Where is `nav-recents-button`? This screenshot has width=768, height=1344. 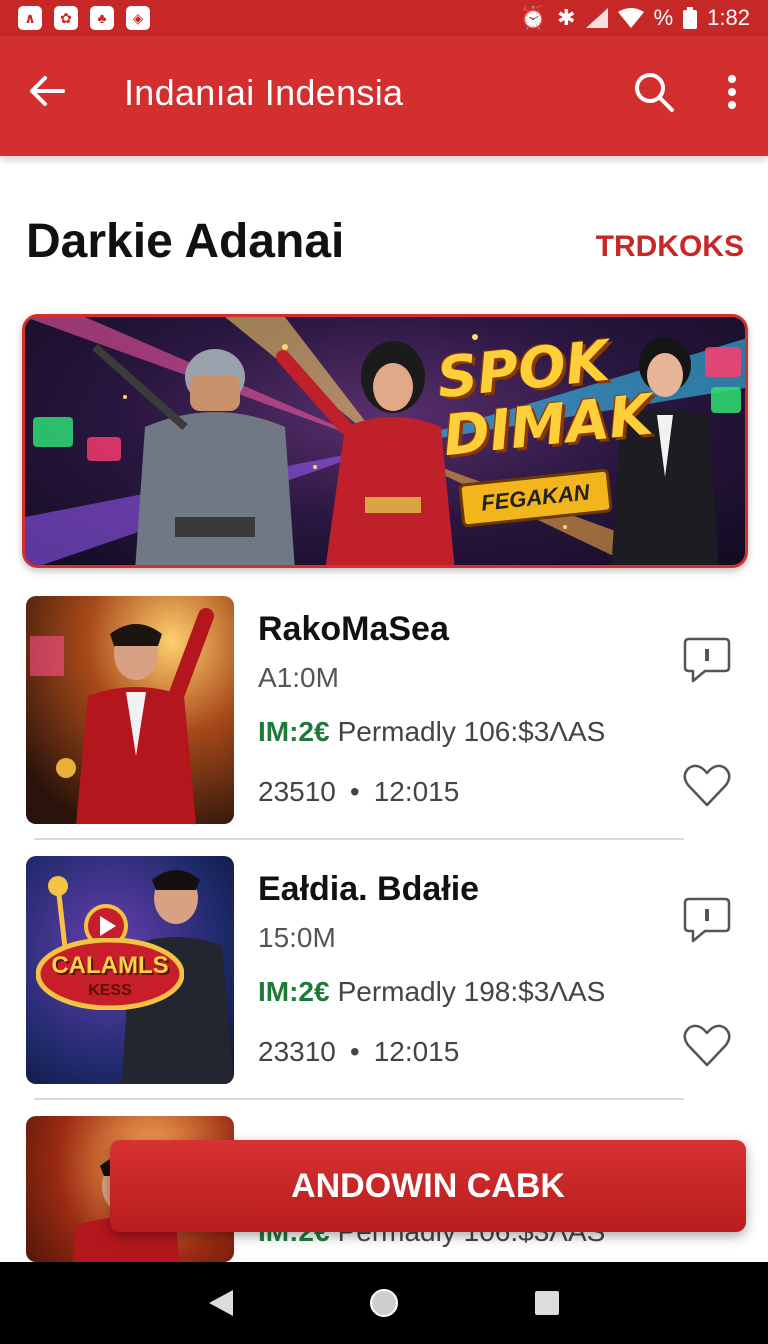 nav-recents-button is located at coordinates (547, 1303).